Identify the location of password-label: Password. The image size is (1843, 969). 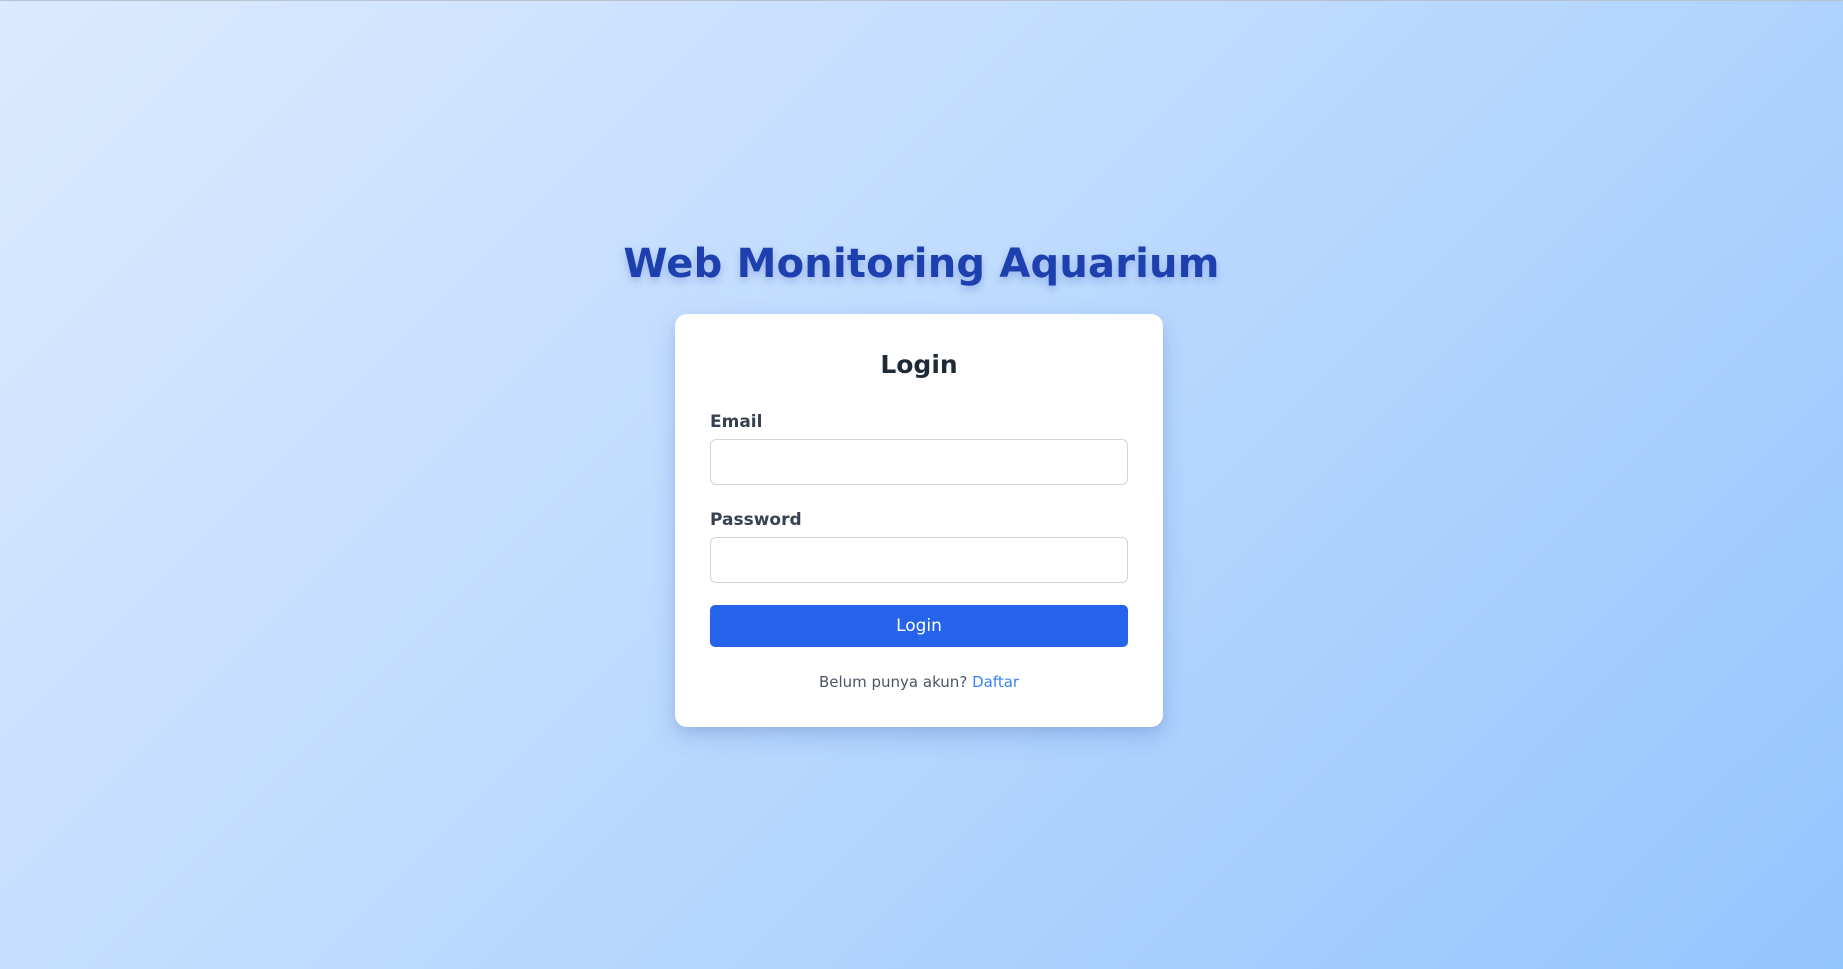
(756, 520).